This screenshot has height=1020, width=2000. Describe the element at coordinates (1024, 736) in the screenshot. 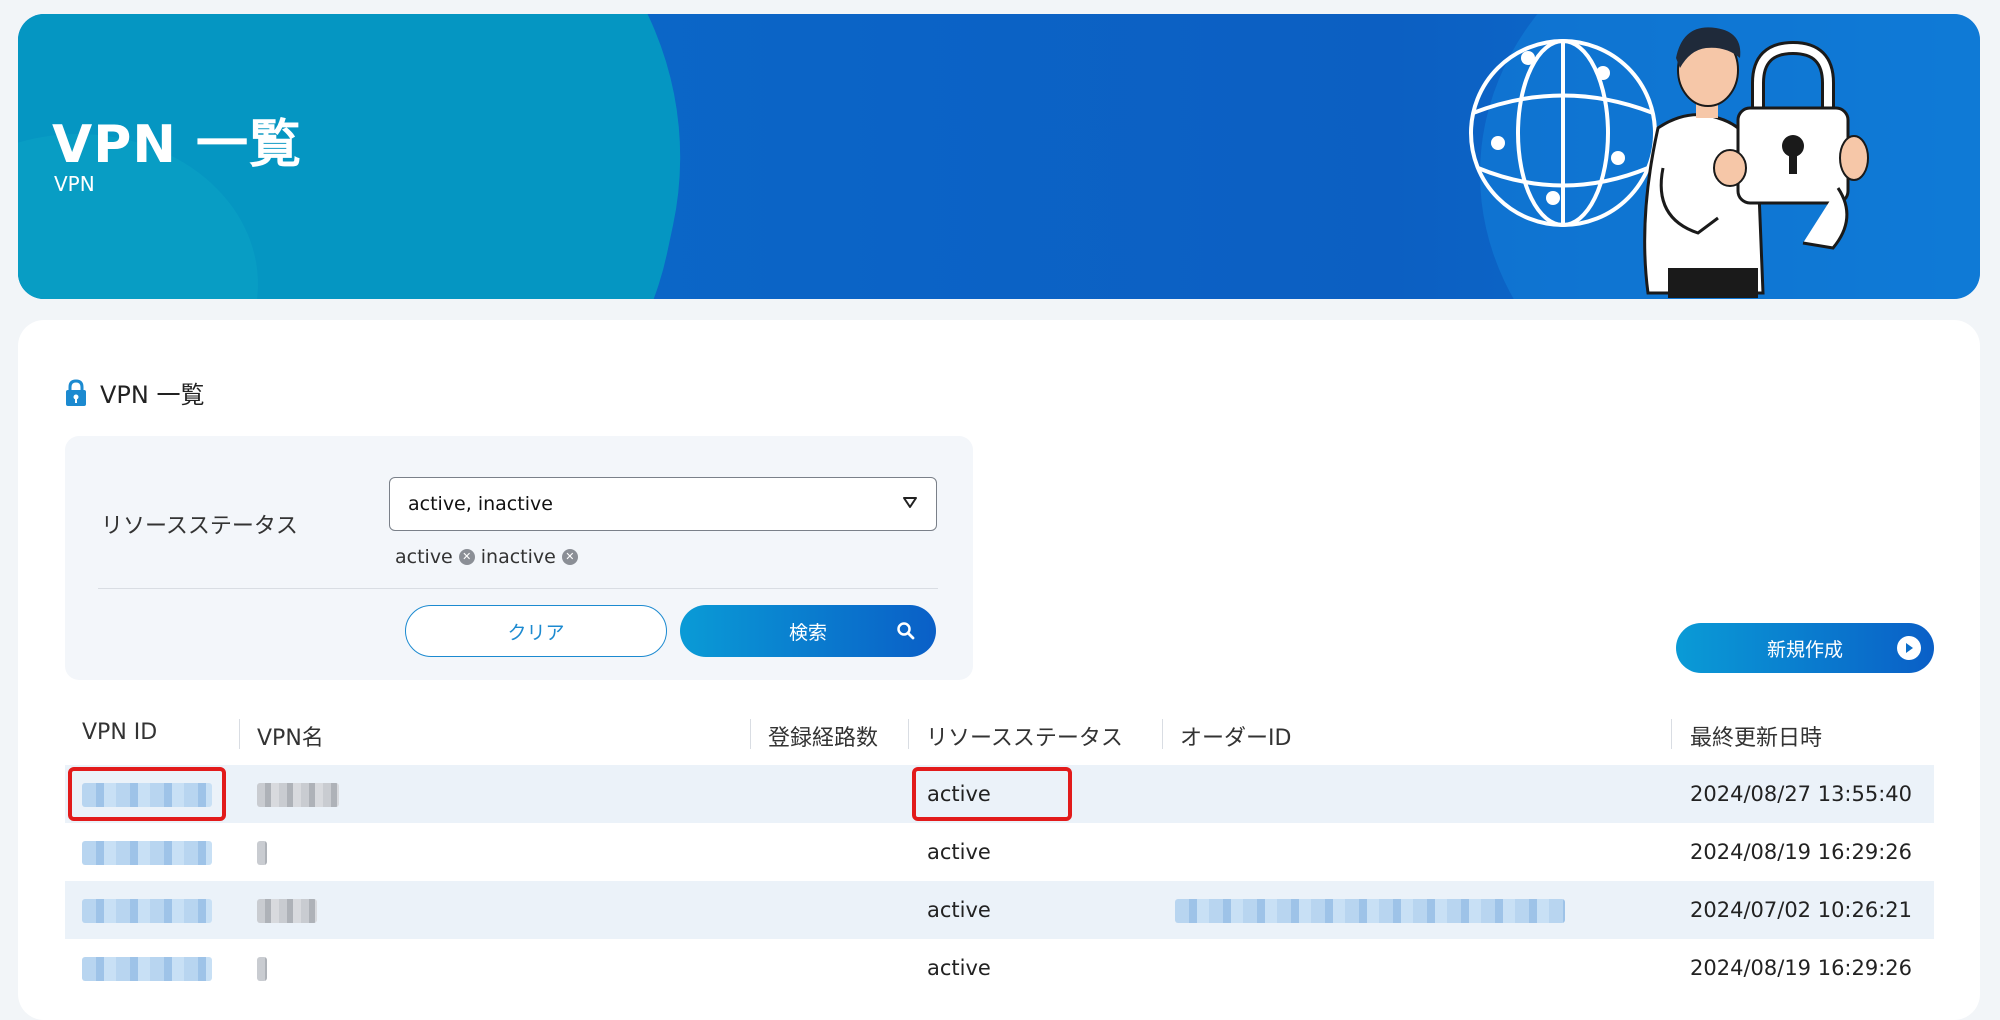

I see `column-header-resource-status: リソースステータス` at that location.